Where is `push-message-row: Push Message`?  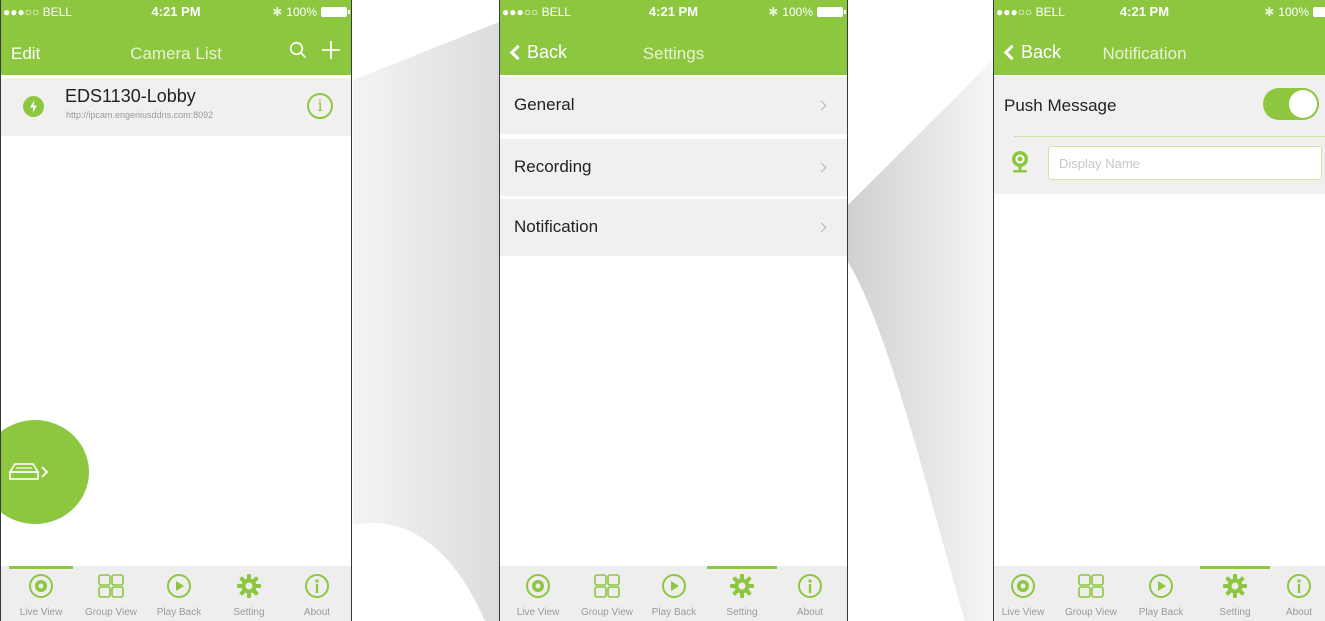 push-message-row: Push Message is located at coordinates (1159, 105).